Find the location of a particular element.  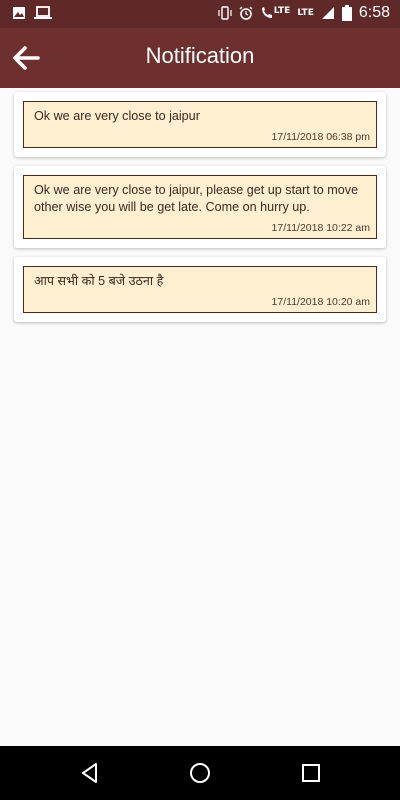

navigation-bar is located at coordinates (200, 773).